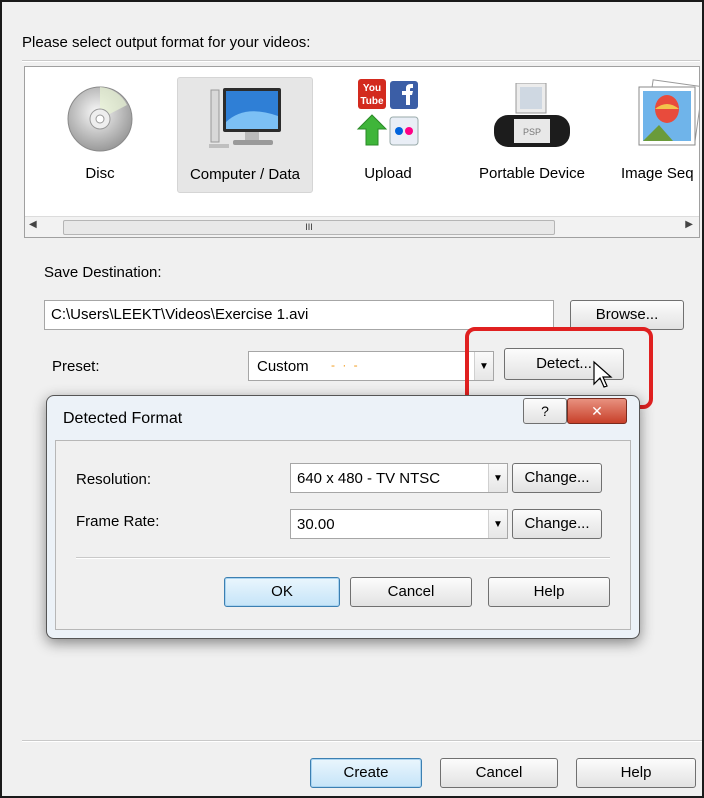 The height and width of the screenshot is (798, 704). I want to click on format-label: Computer / Data, so click(245, 174).